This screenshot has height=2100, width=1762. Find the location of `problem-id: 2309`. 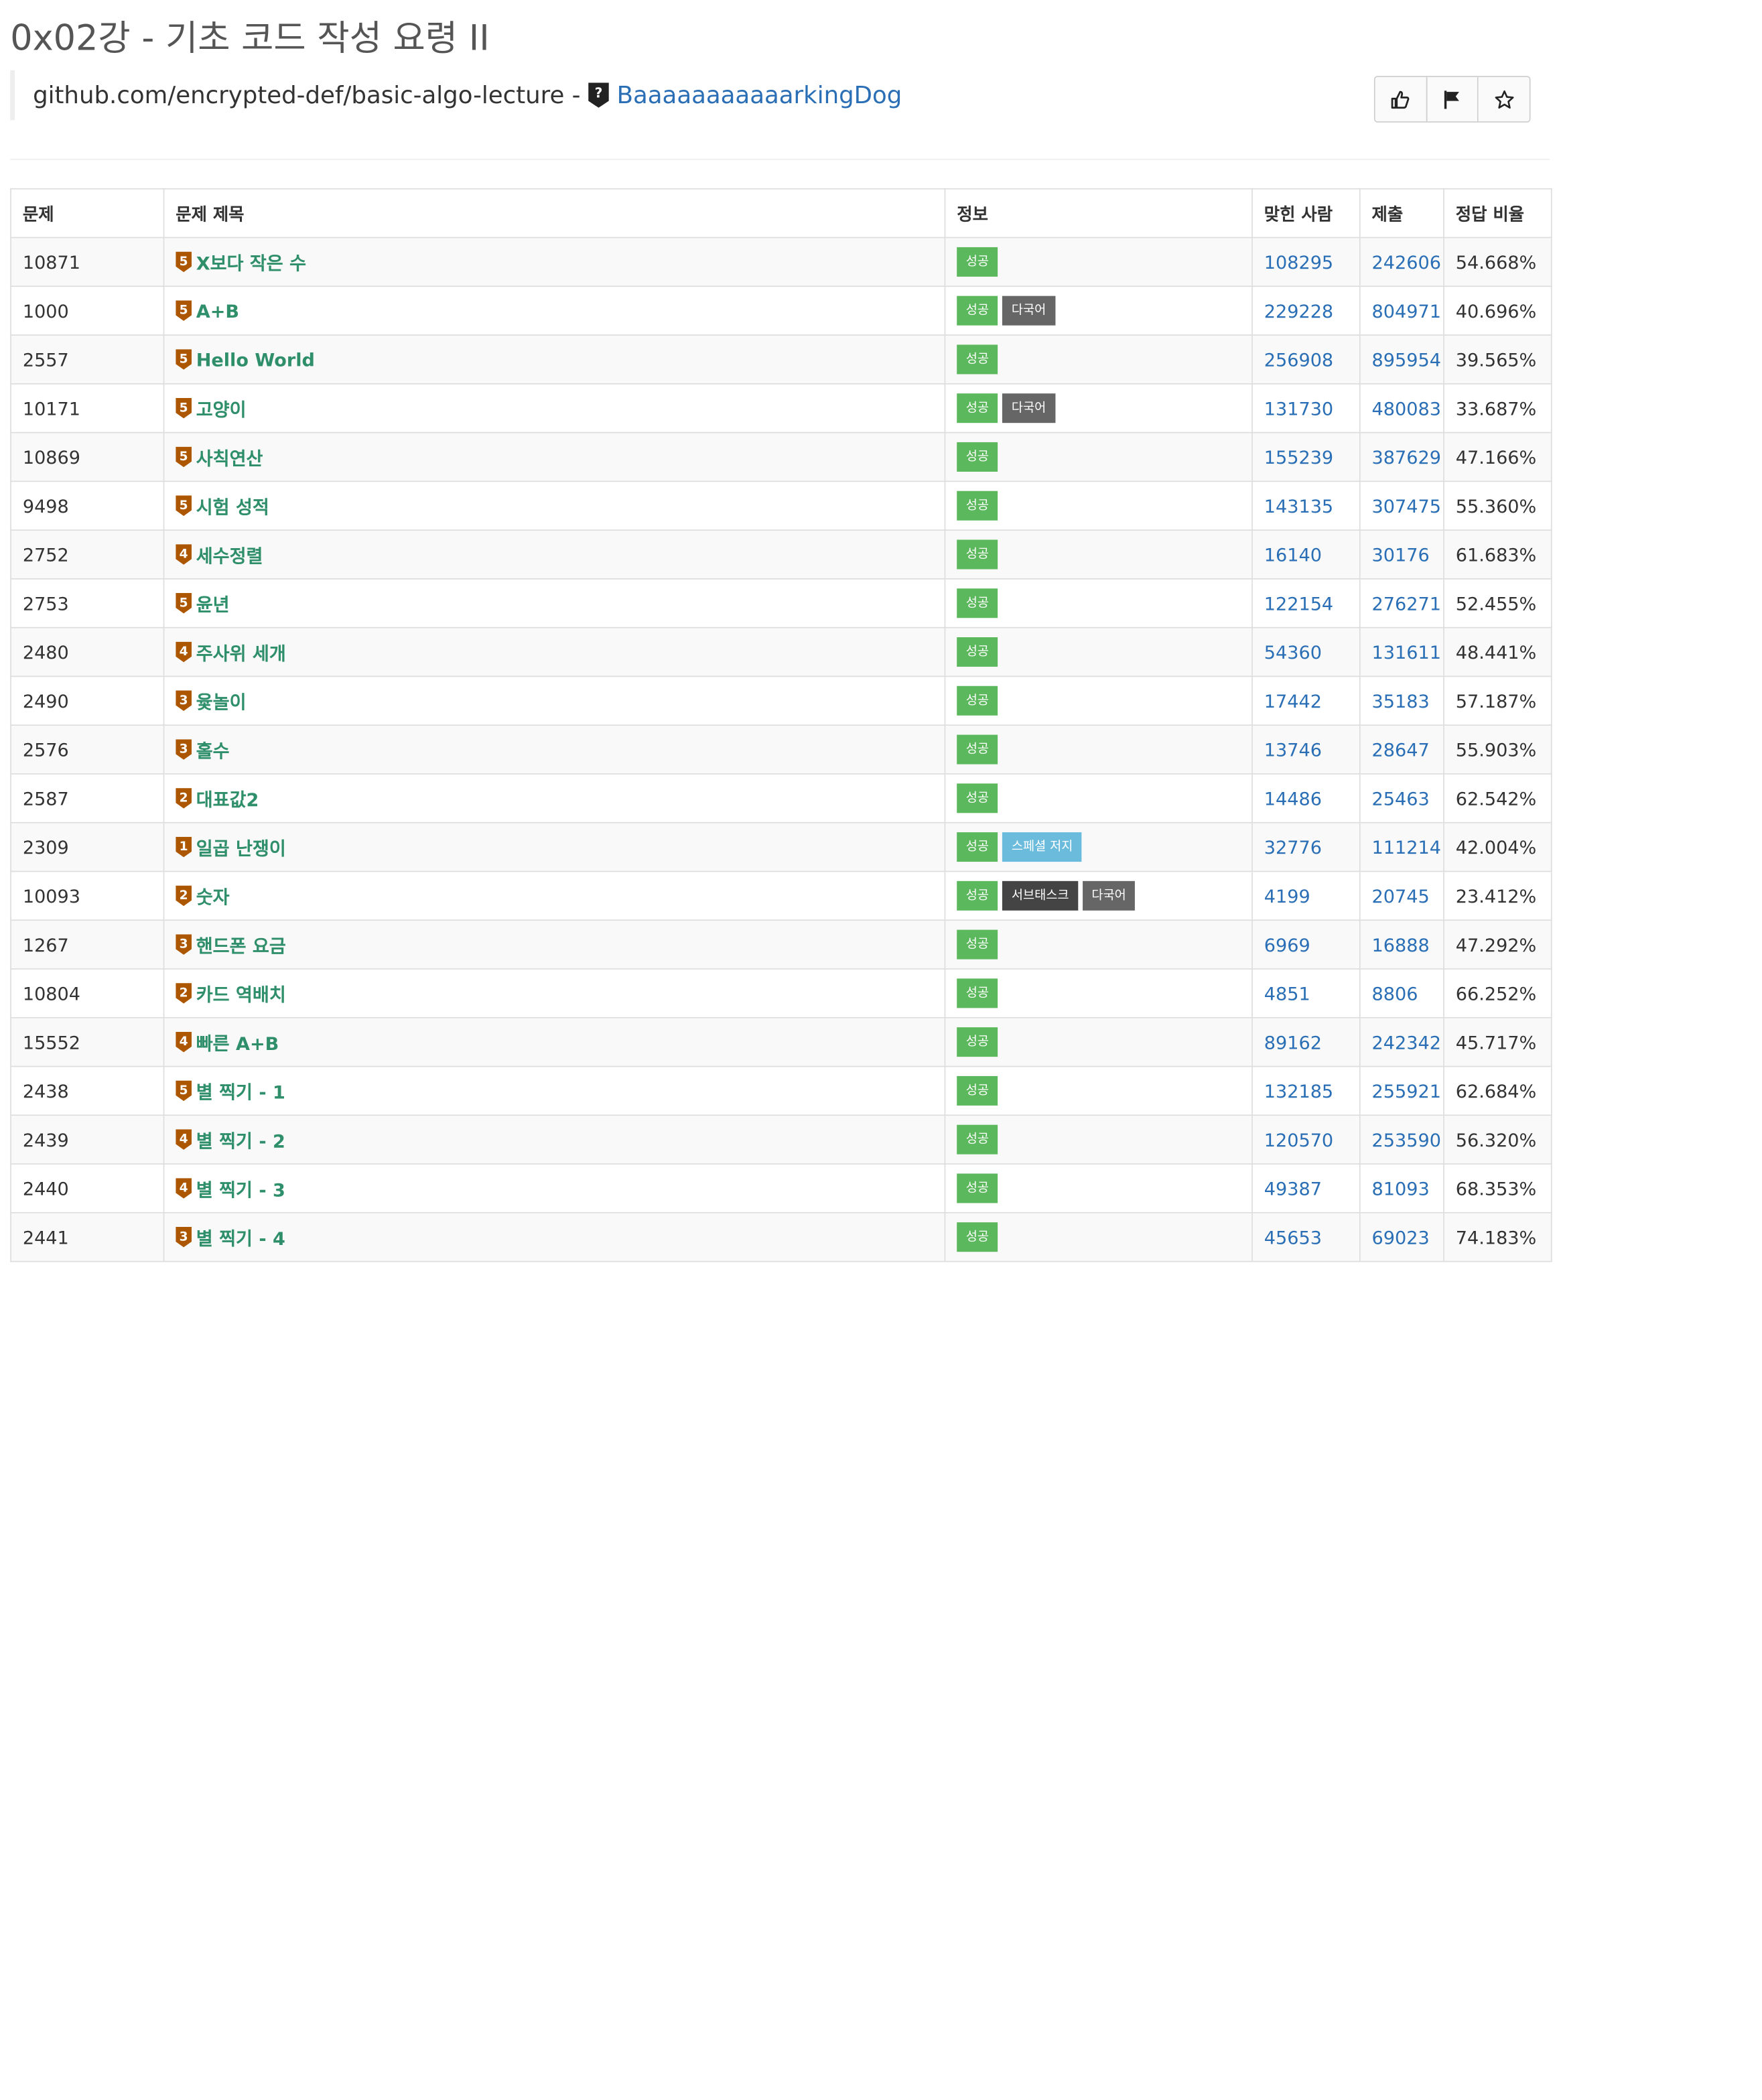

problem-id: 2309 is located at coordinates (87, 847).